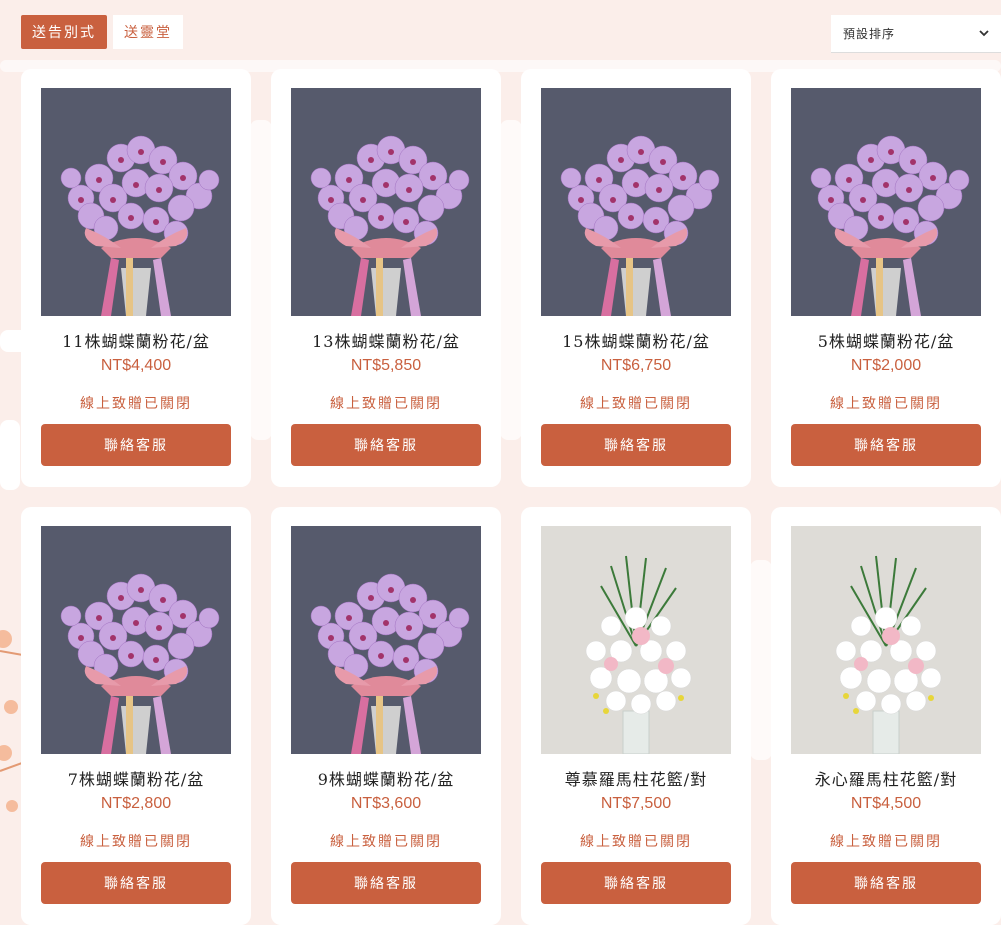 The height and width of the screenshot is (925, 1001). I want to click on chevron-down-icon, so click(984, 33).